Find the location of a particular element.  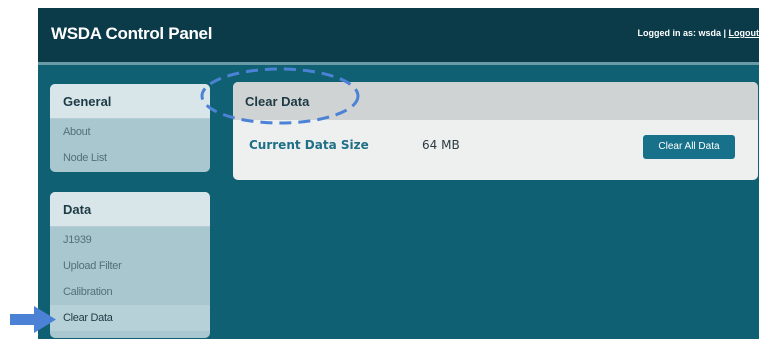

logout-link: Logout is located at coordinates (744, 33).